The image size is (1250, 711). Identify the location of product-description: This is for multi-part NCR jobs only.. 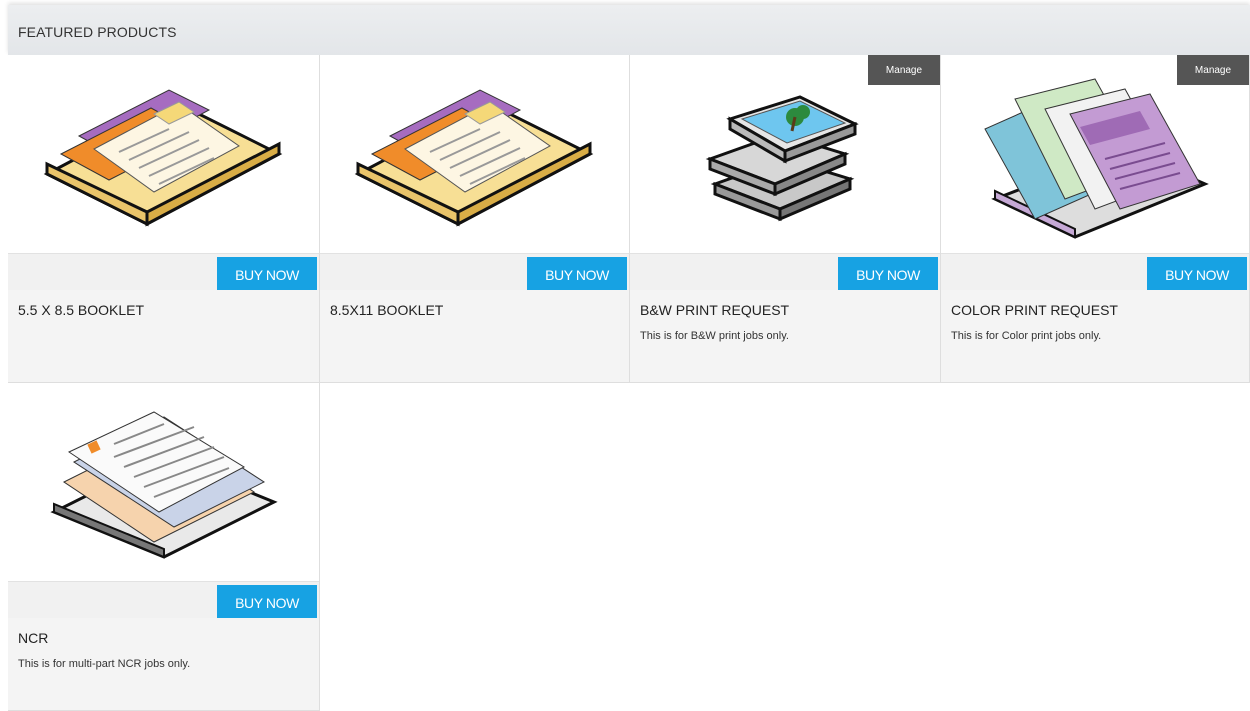
(104, 664).